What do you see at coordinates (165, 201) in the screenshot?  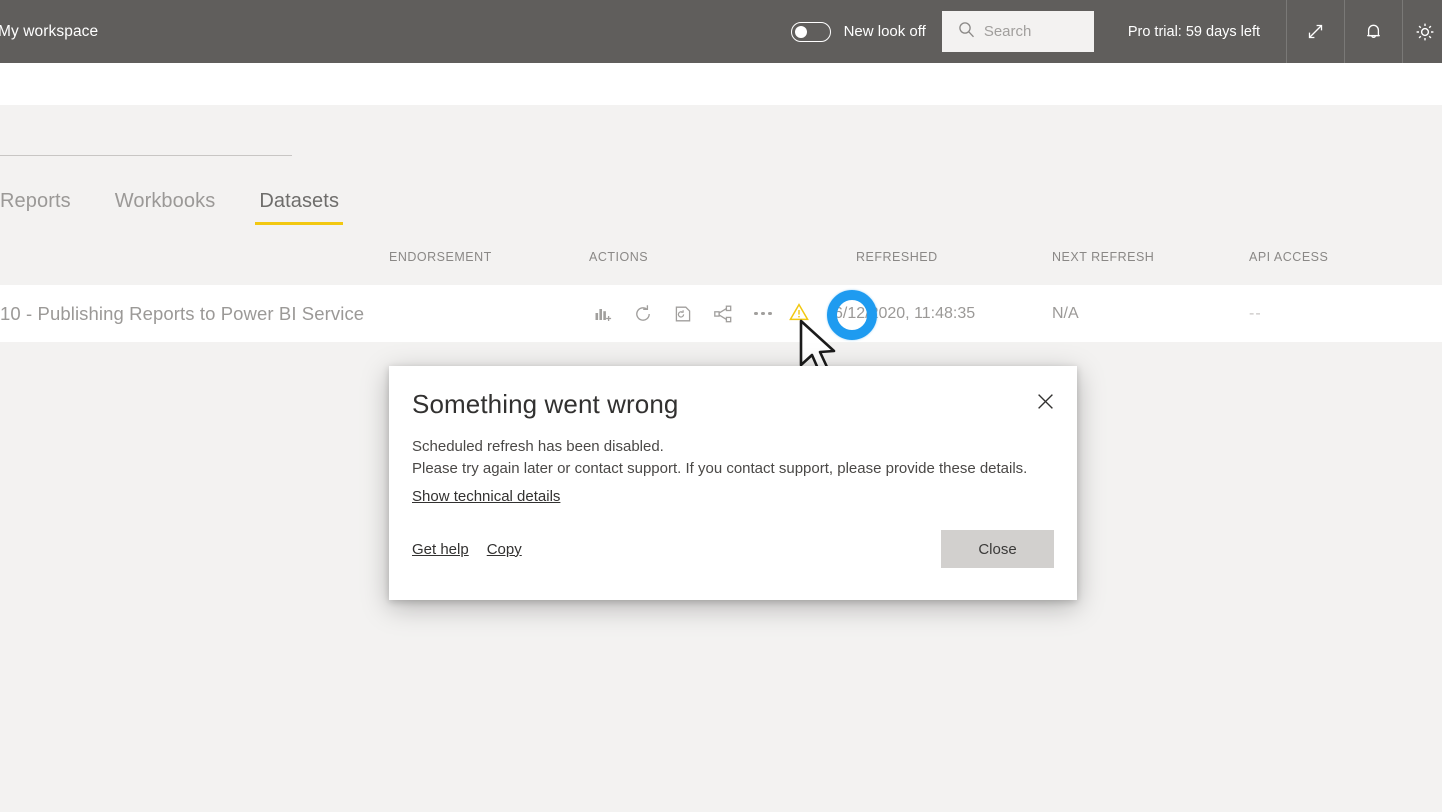 I see `tab-workbooks-label: Workbooks` at bounding box center [165, 201].